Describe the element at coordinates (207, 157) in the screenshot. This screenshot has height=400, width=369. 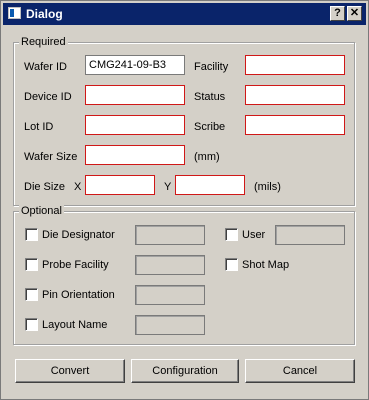
I see `wafer-size-unit: (mm)` at that location.